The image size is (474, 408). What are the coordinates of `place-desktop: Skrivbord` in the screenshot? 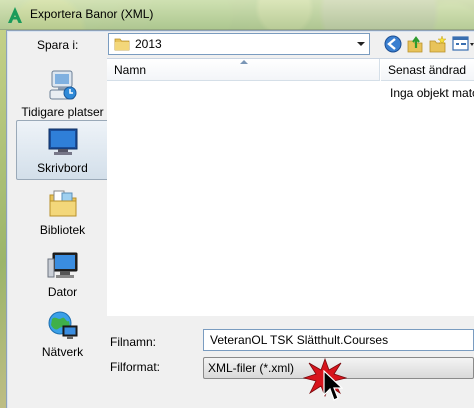 It's located at (62, 150).